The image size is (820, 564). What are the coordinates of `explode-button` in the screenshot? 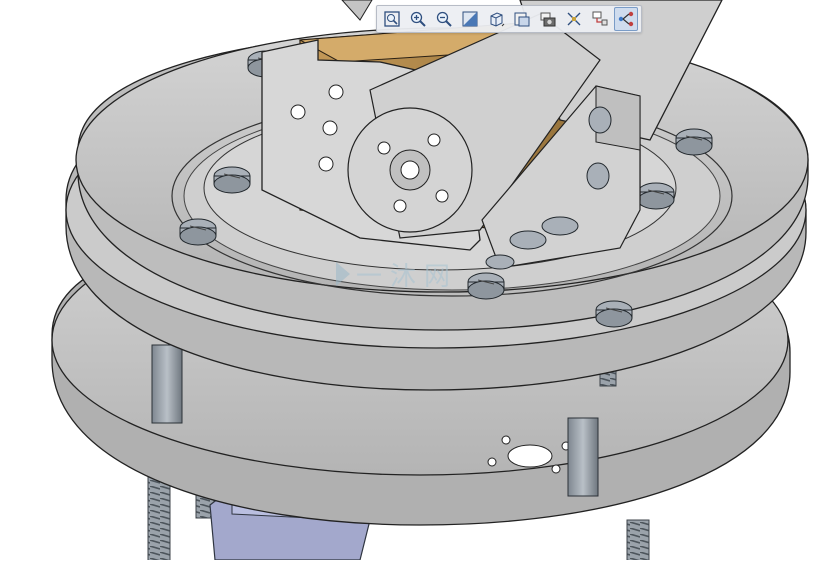 It's located at (574, 19).